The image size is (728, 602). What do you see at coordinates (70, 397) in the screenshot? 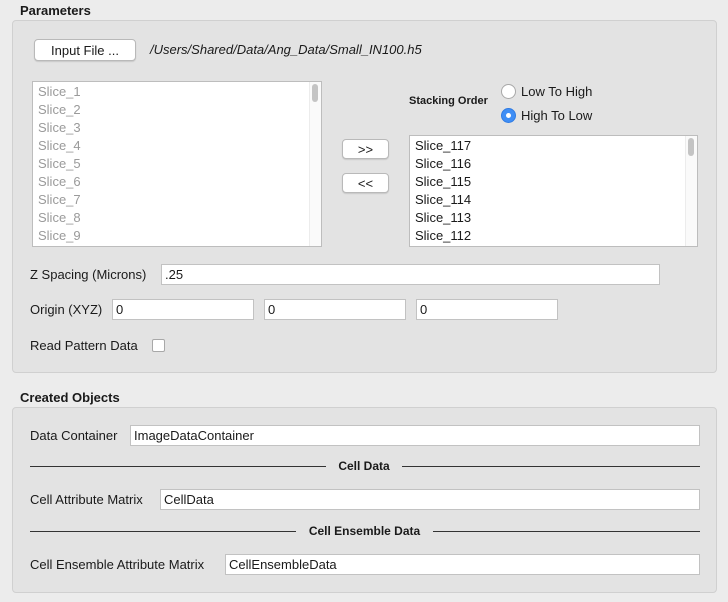
I see `created-objects-title: Created Objects` at bounding box center [70, 397].